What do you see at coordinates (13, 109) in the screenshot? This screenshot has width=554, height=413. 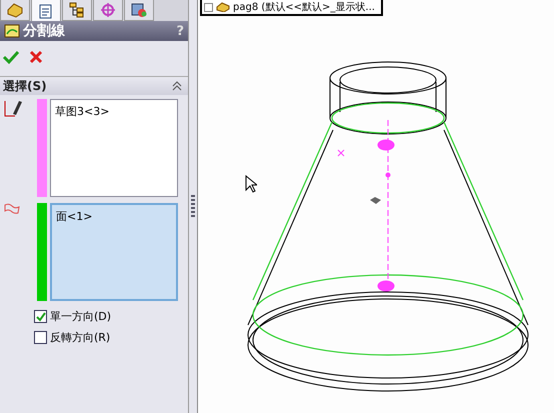 I see `sketch-pencil-icon` at bounding box center [13, 109].